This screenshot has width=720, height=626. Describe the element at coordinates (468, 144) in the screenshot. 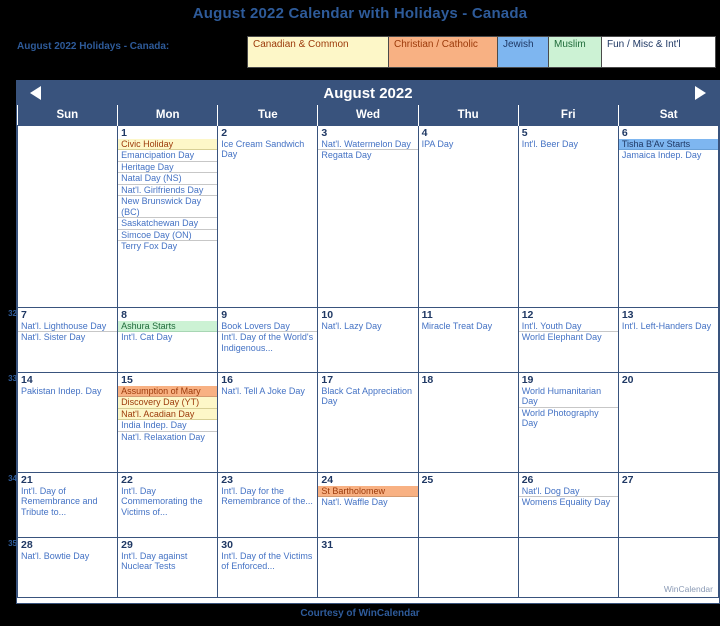

I see `holiday-entry: IPA Day` at that location.